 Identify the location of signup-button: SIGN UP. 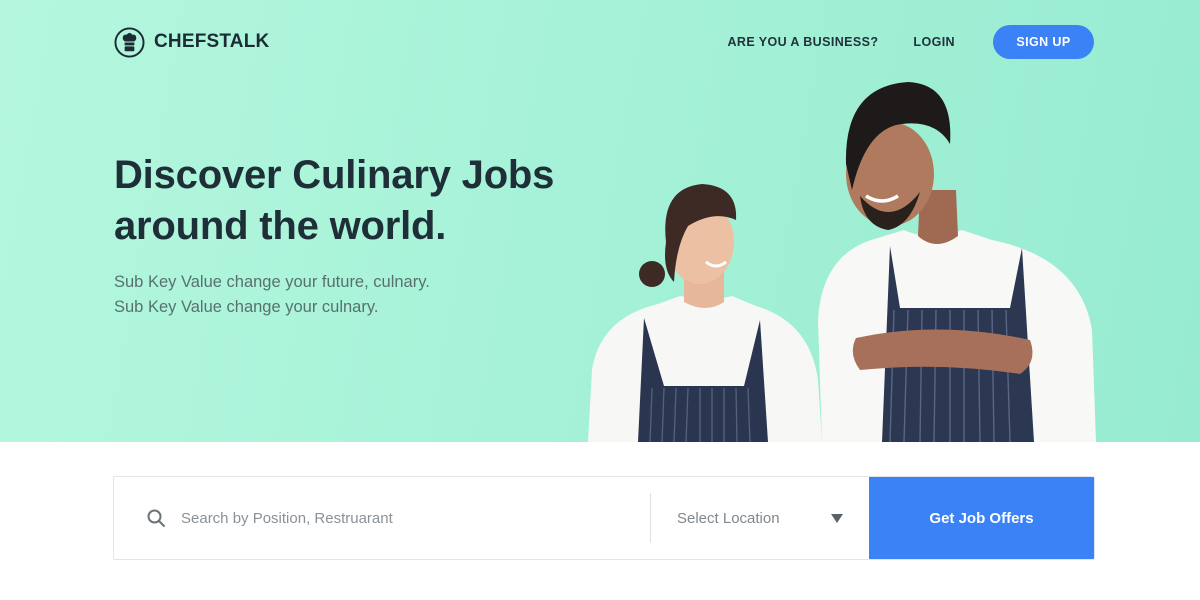
(1043, 42).